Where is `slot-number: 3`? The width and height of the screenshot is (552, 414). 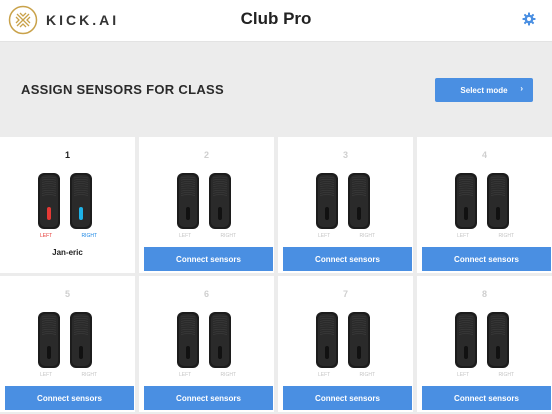 slot-number: 3 is located at coordinates (345, 155).